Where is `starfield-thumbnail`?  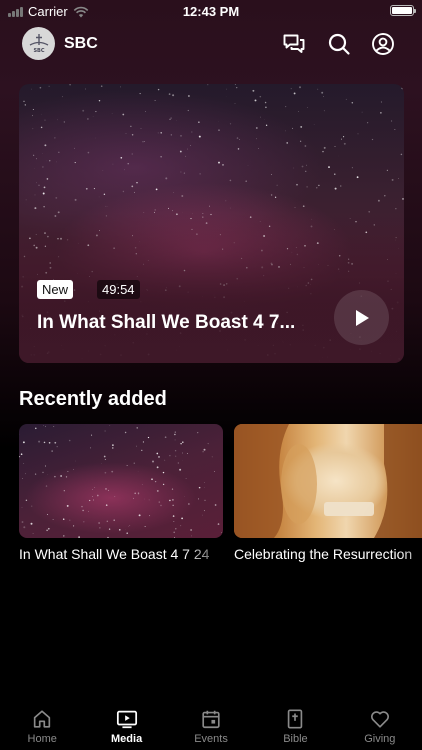
starfield-thumbnail is located at coordinates (121, 481).